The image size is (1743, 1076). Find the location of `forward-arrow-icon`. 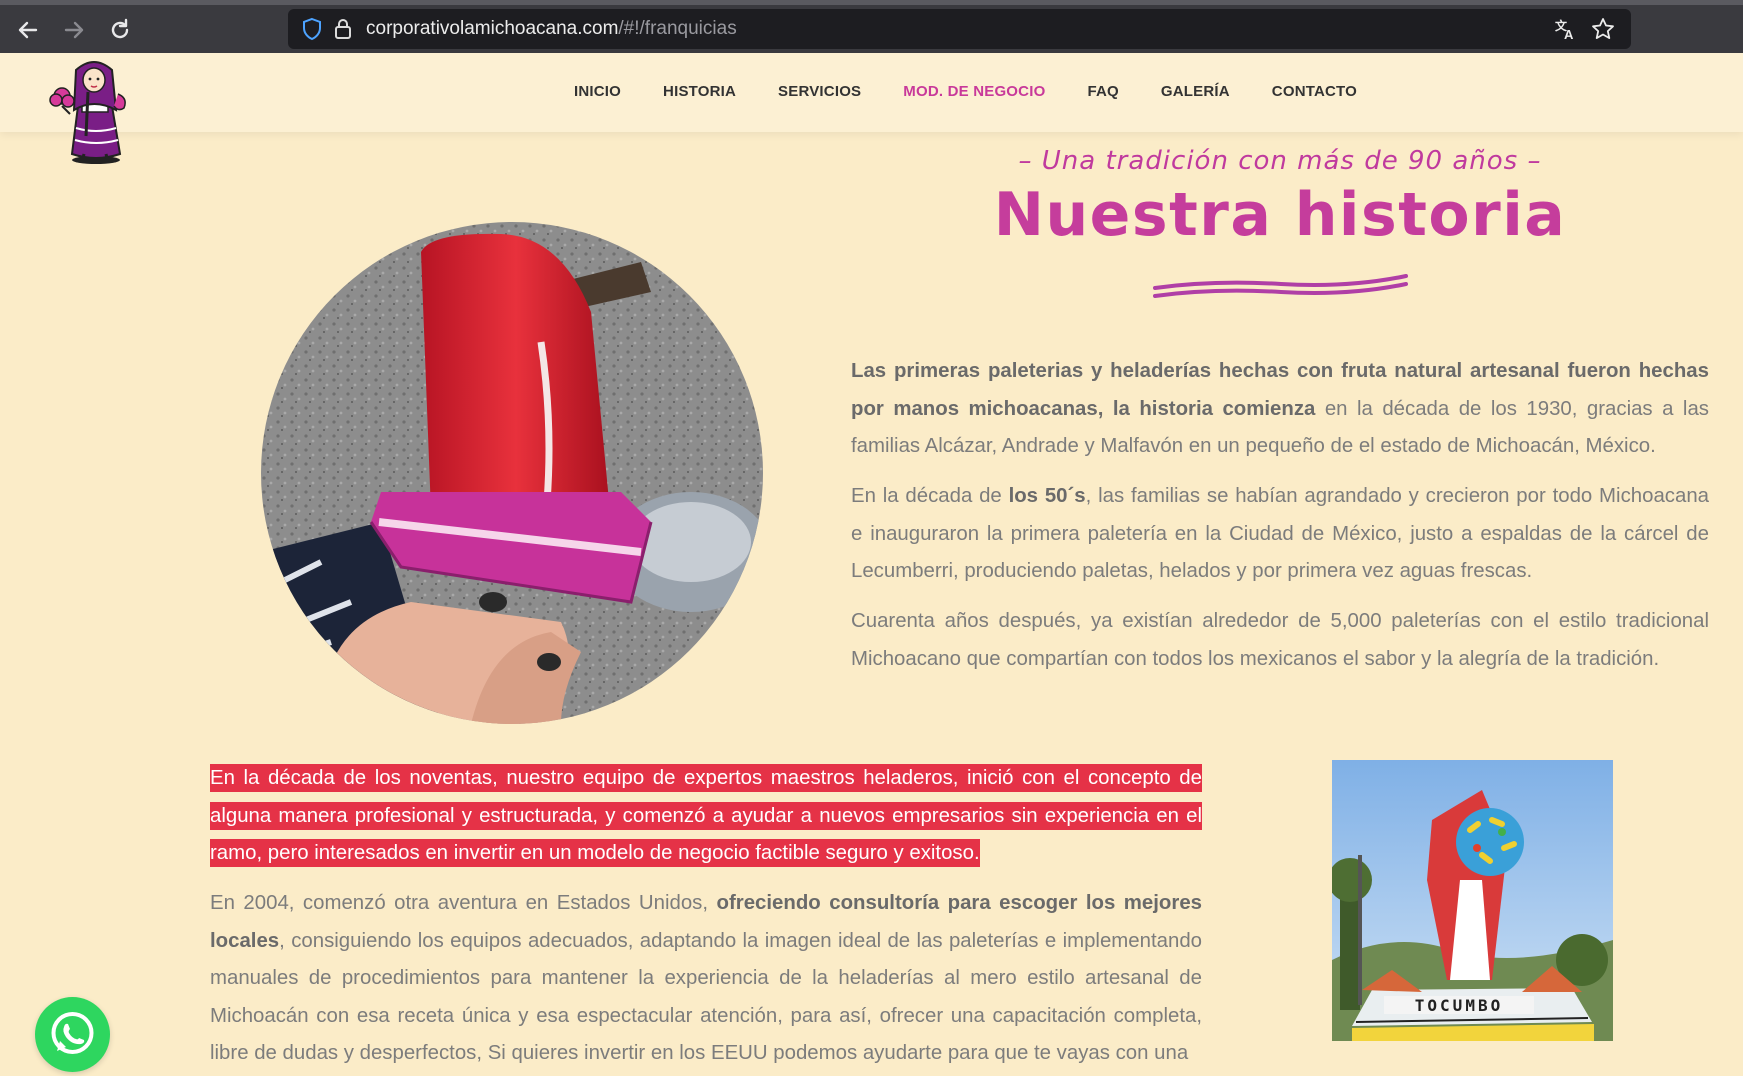

forward-arrow-icon is located at coordinates (74, 30).